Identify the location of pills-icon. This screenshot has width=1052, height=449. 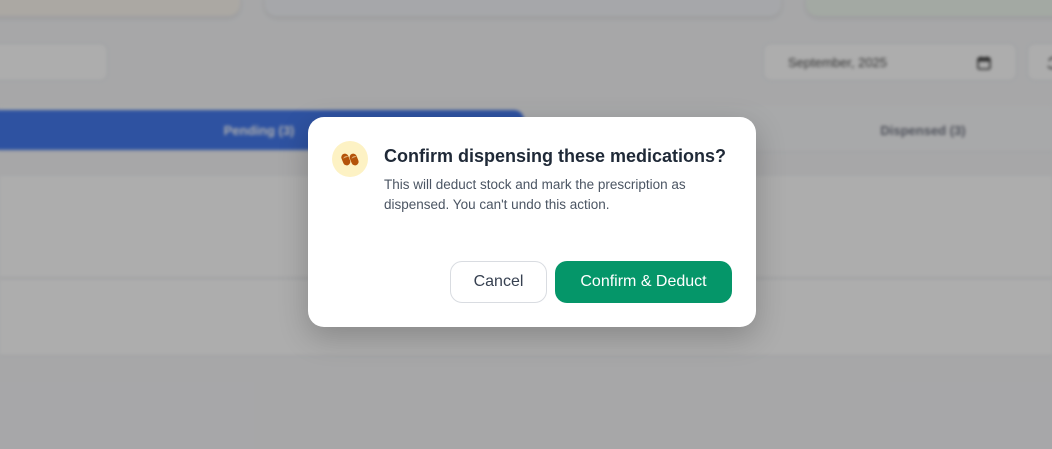
(350, 159).